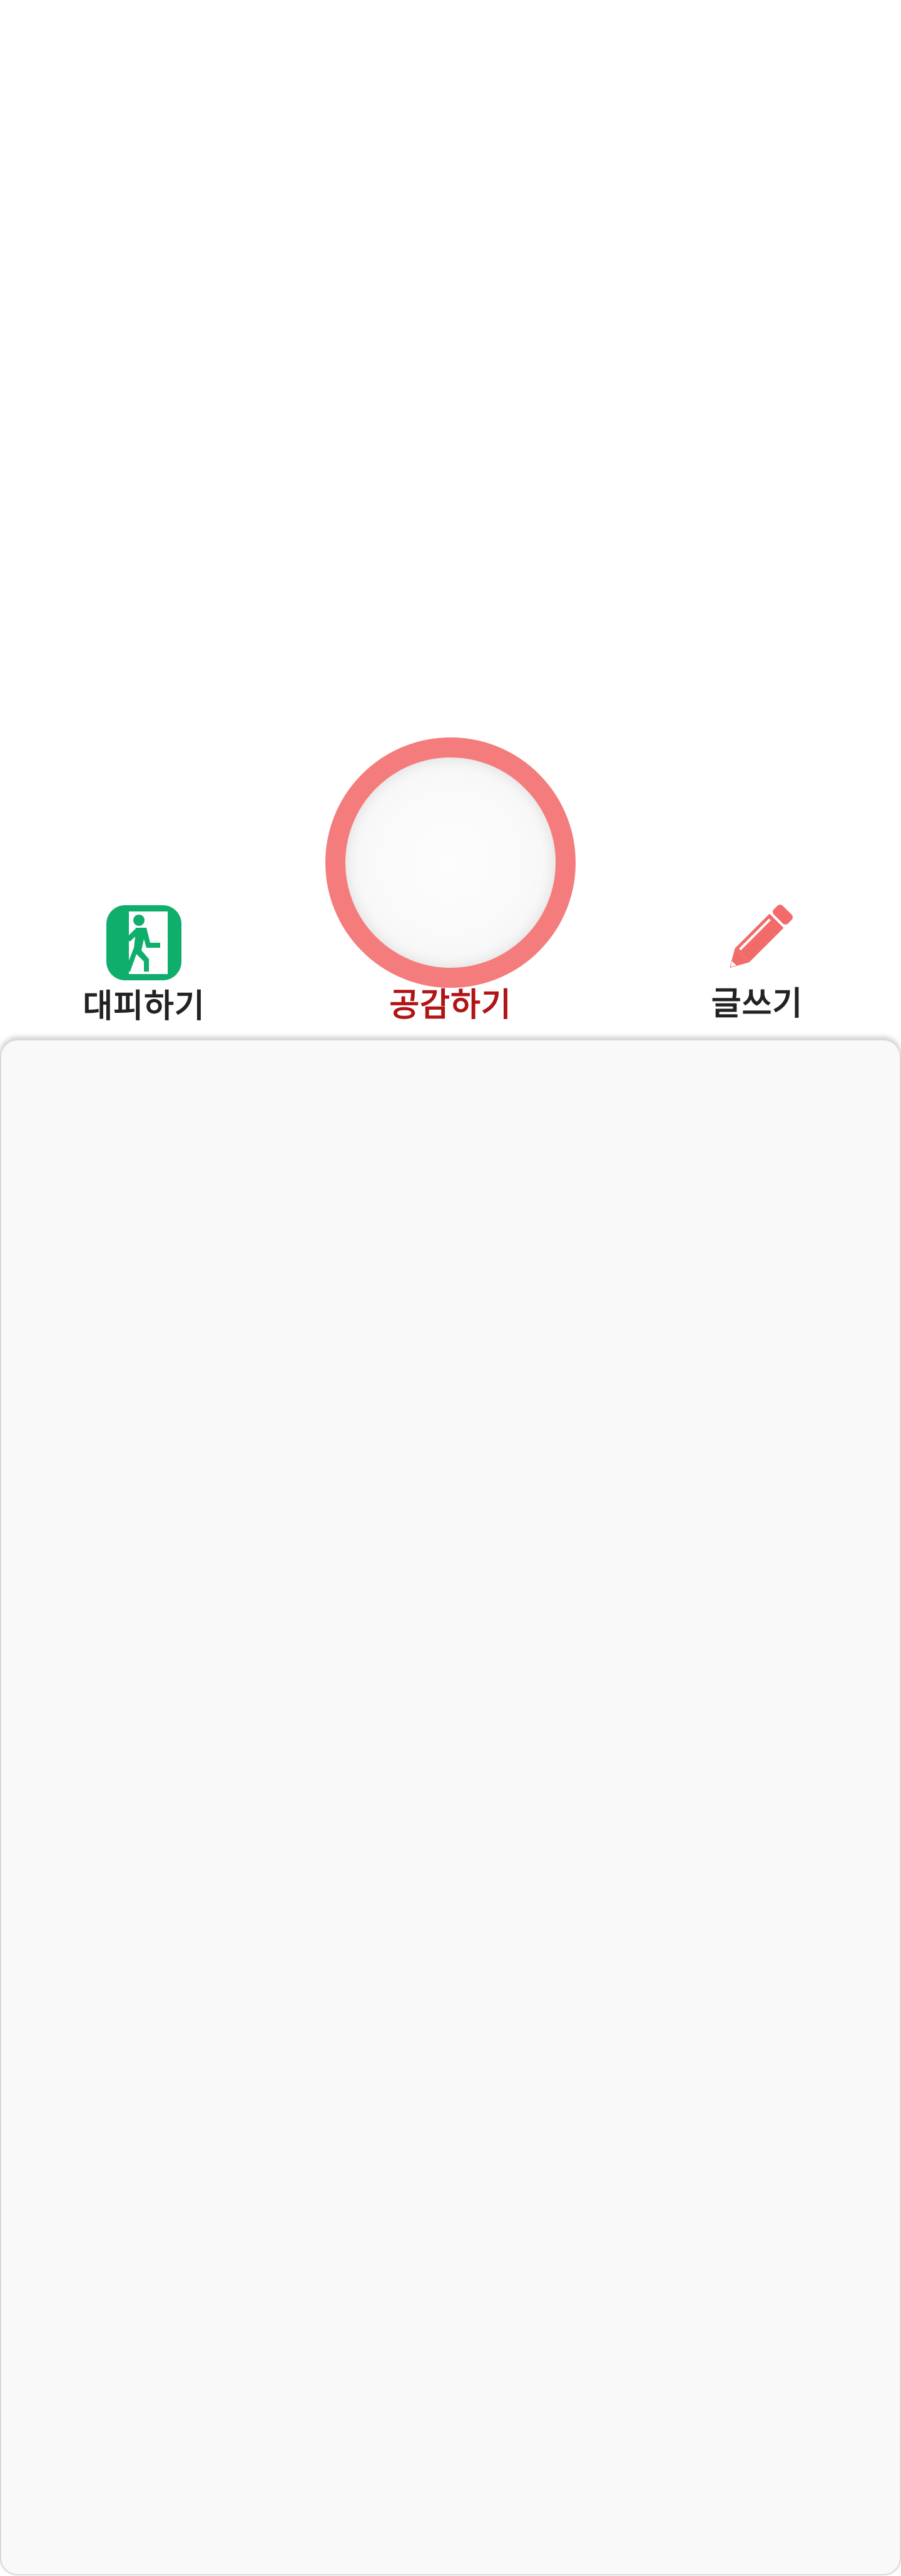 The height and width of the screenshot is (2576, 901). Describe the element at coordinates (144, 943) in the screenshot. I see `emergency-exit-icon` at that location.